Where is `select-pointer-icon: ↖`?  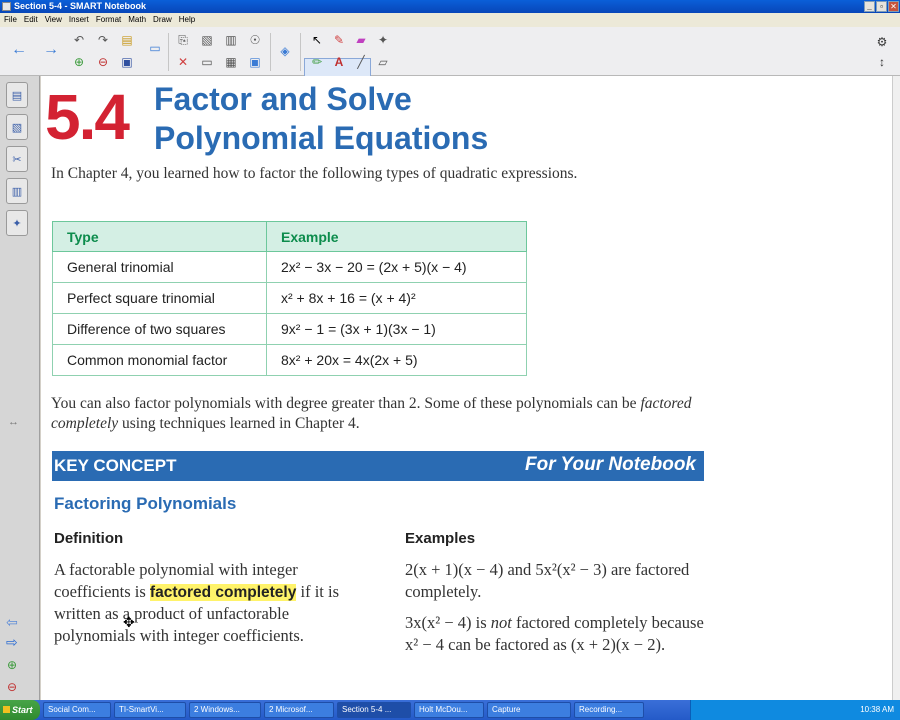
select-pointer-icon: ↖ is located at coordinates (317, 40).